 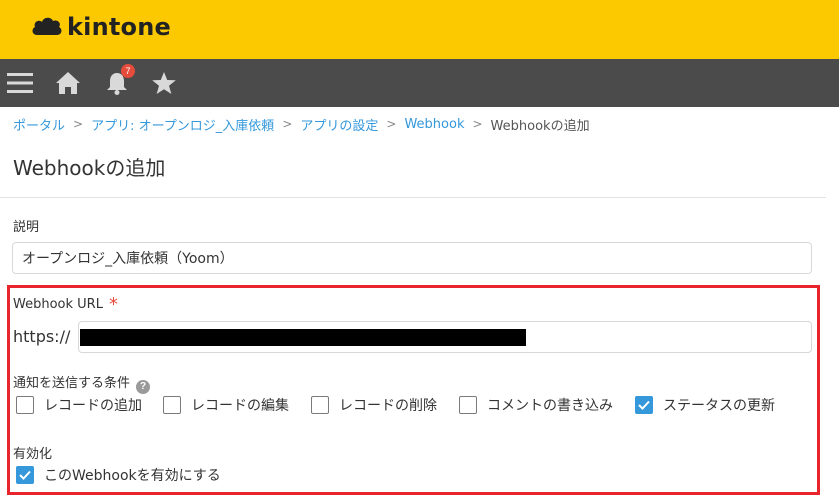 What do you see at coordinates (303, 337) in the screenshot?
I see `redacted-url` at bounding box center [303, 337].